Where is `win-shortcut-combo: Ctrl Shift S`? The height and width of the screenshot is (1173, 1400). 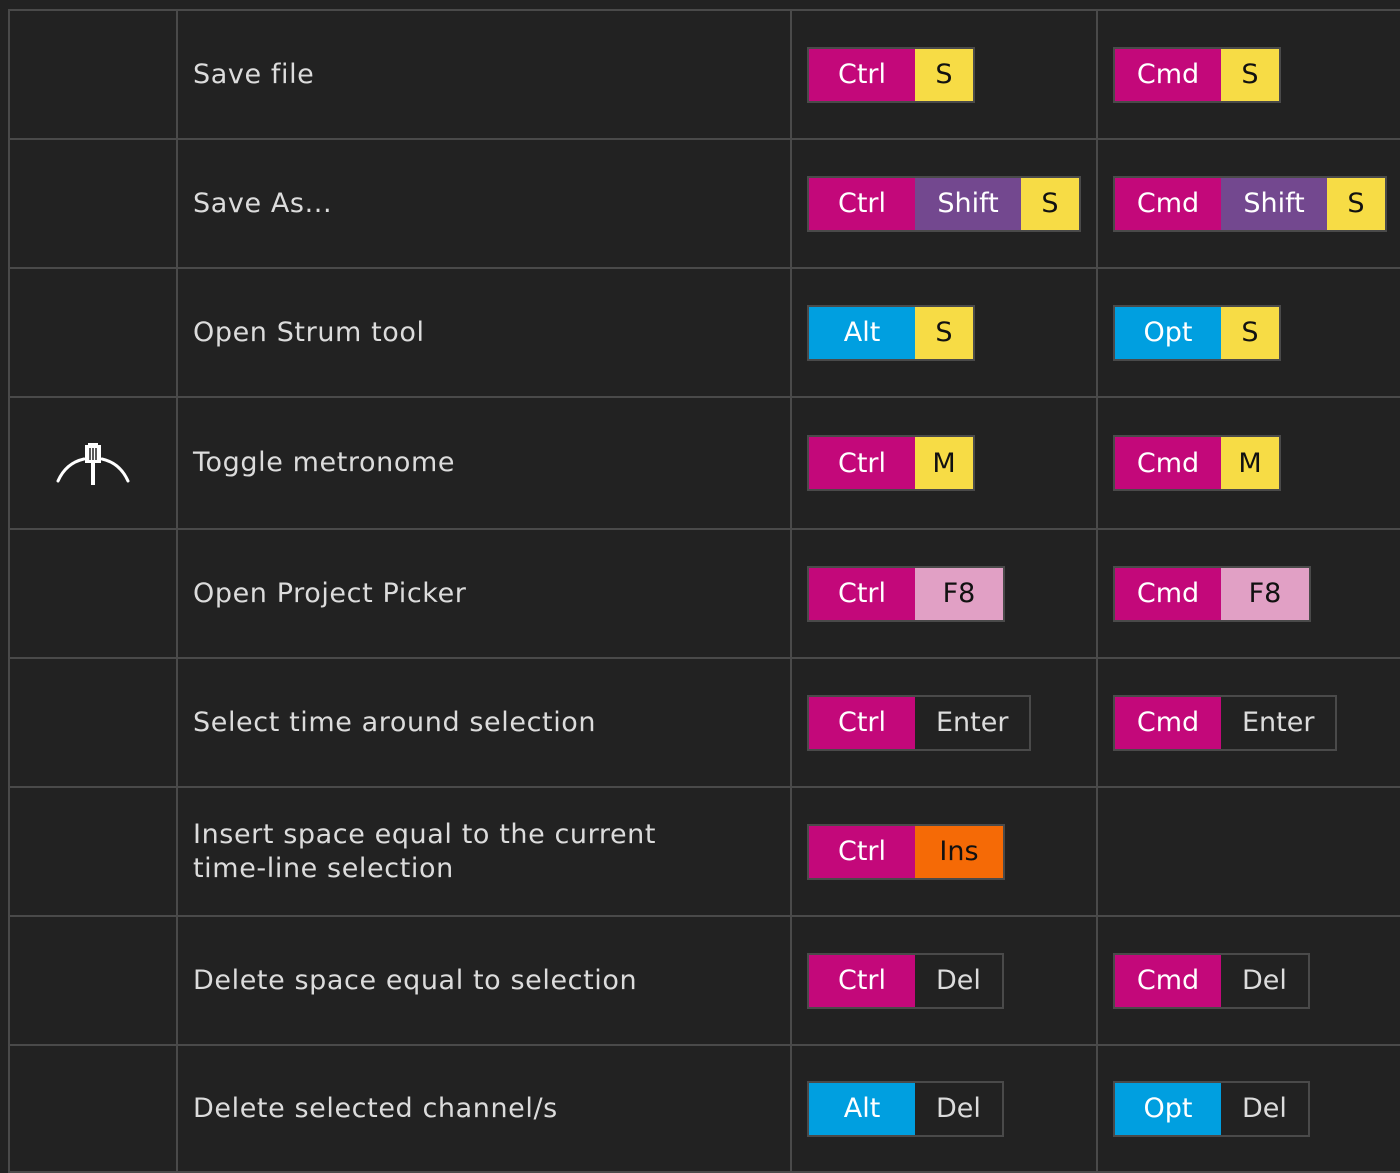
win-shortcut-combo: Ctrl Shift S is located at coordinates (944, 203).